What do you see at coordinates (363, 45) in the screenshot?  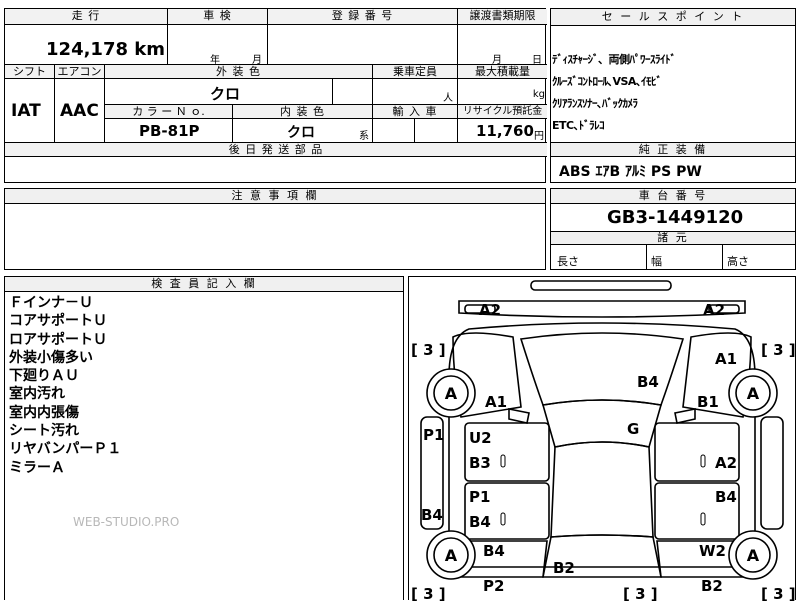 I see `registration-value-cell` at bounding box center [363, 45].